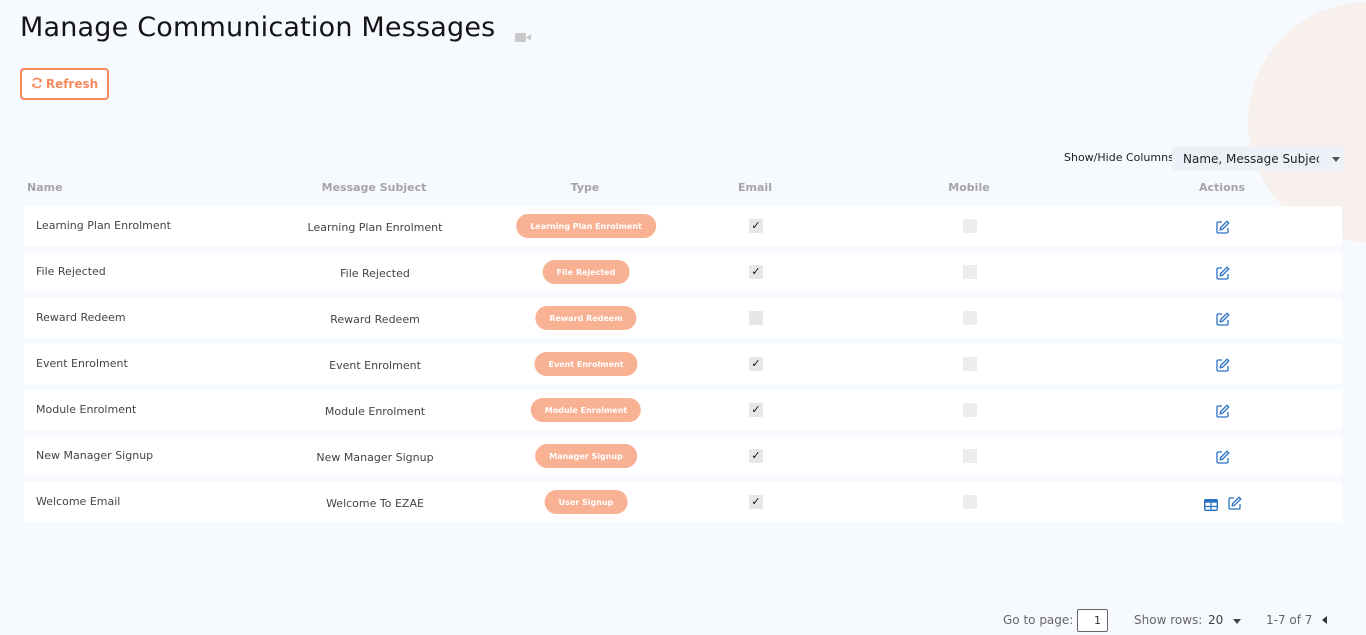 The image size is (1366, 635). Describe the element at coordinates (586, 502) in the screenshot. I see `type-badge: User Signup` at that location.